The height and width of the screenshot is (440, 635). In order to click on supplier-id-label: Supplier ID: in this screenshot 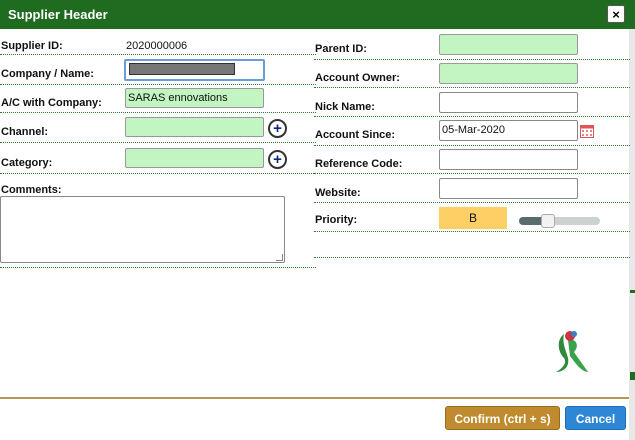, I will do `click(32, 46)`.